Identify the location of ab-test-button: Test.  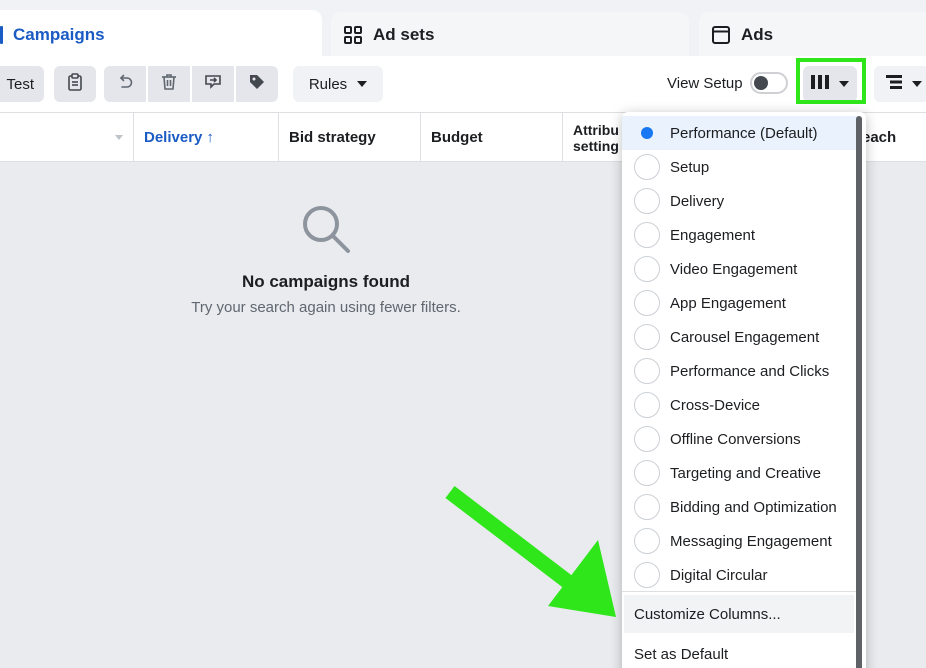
(22, 84).